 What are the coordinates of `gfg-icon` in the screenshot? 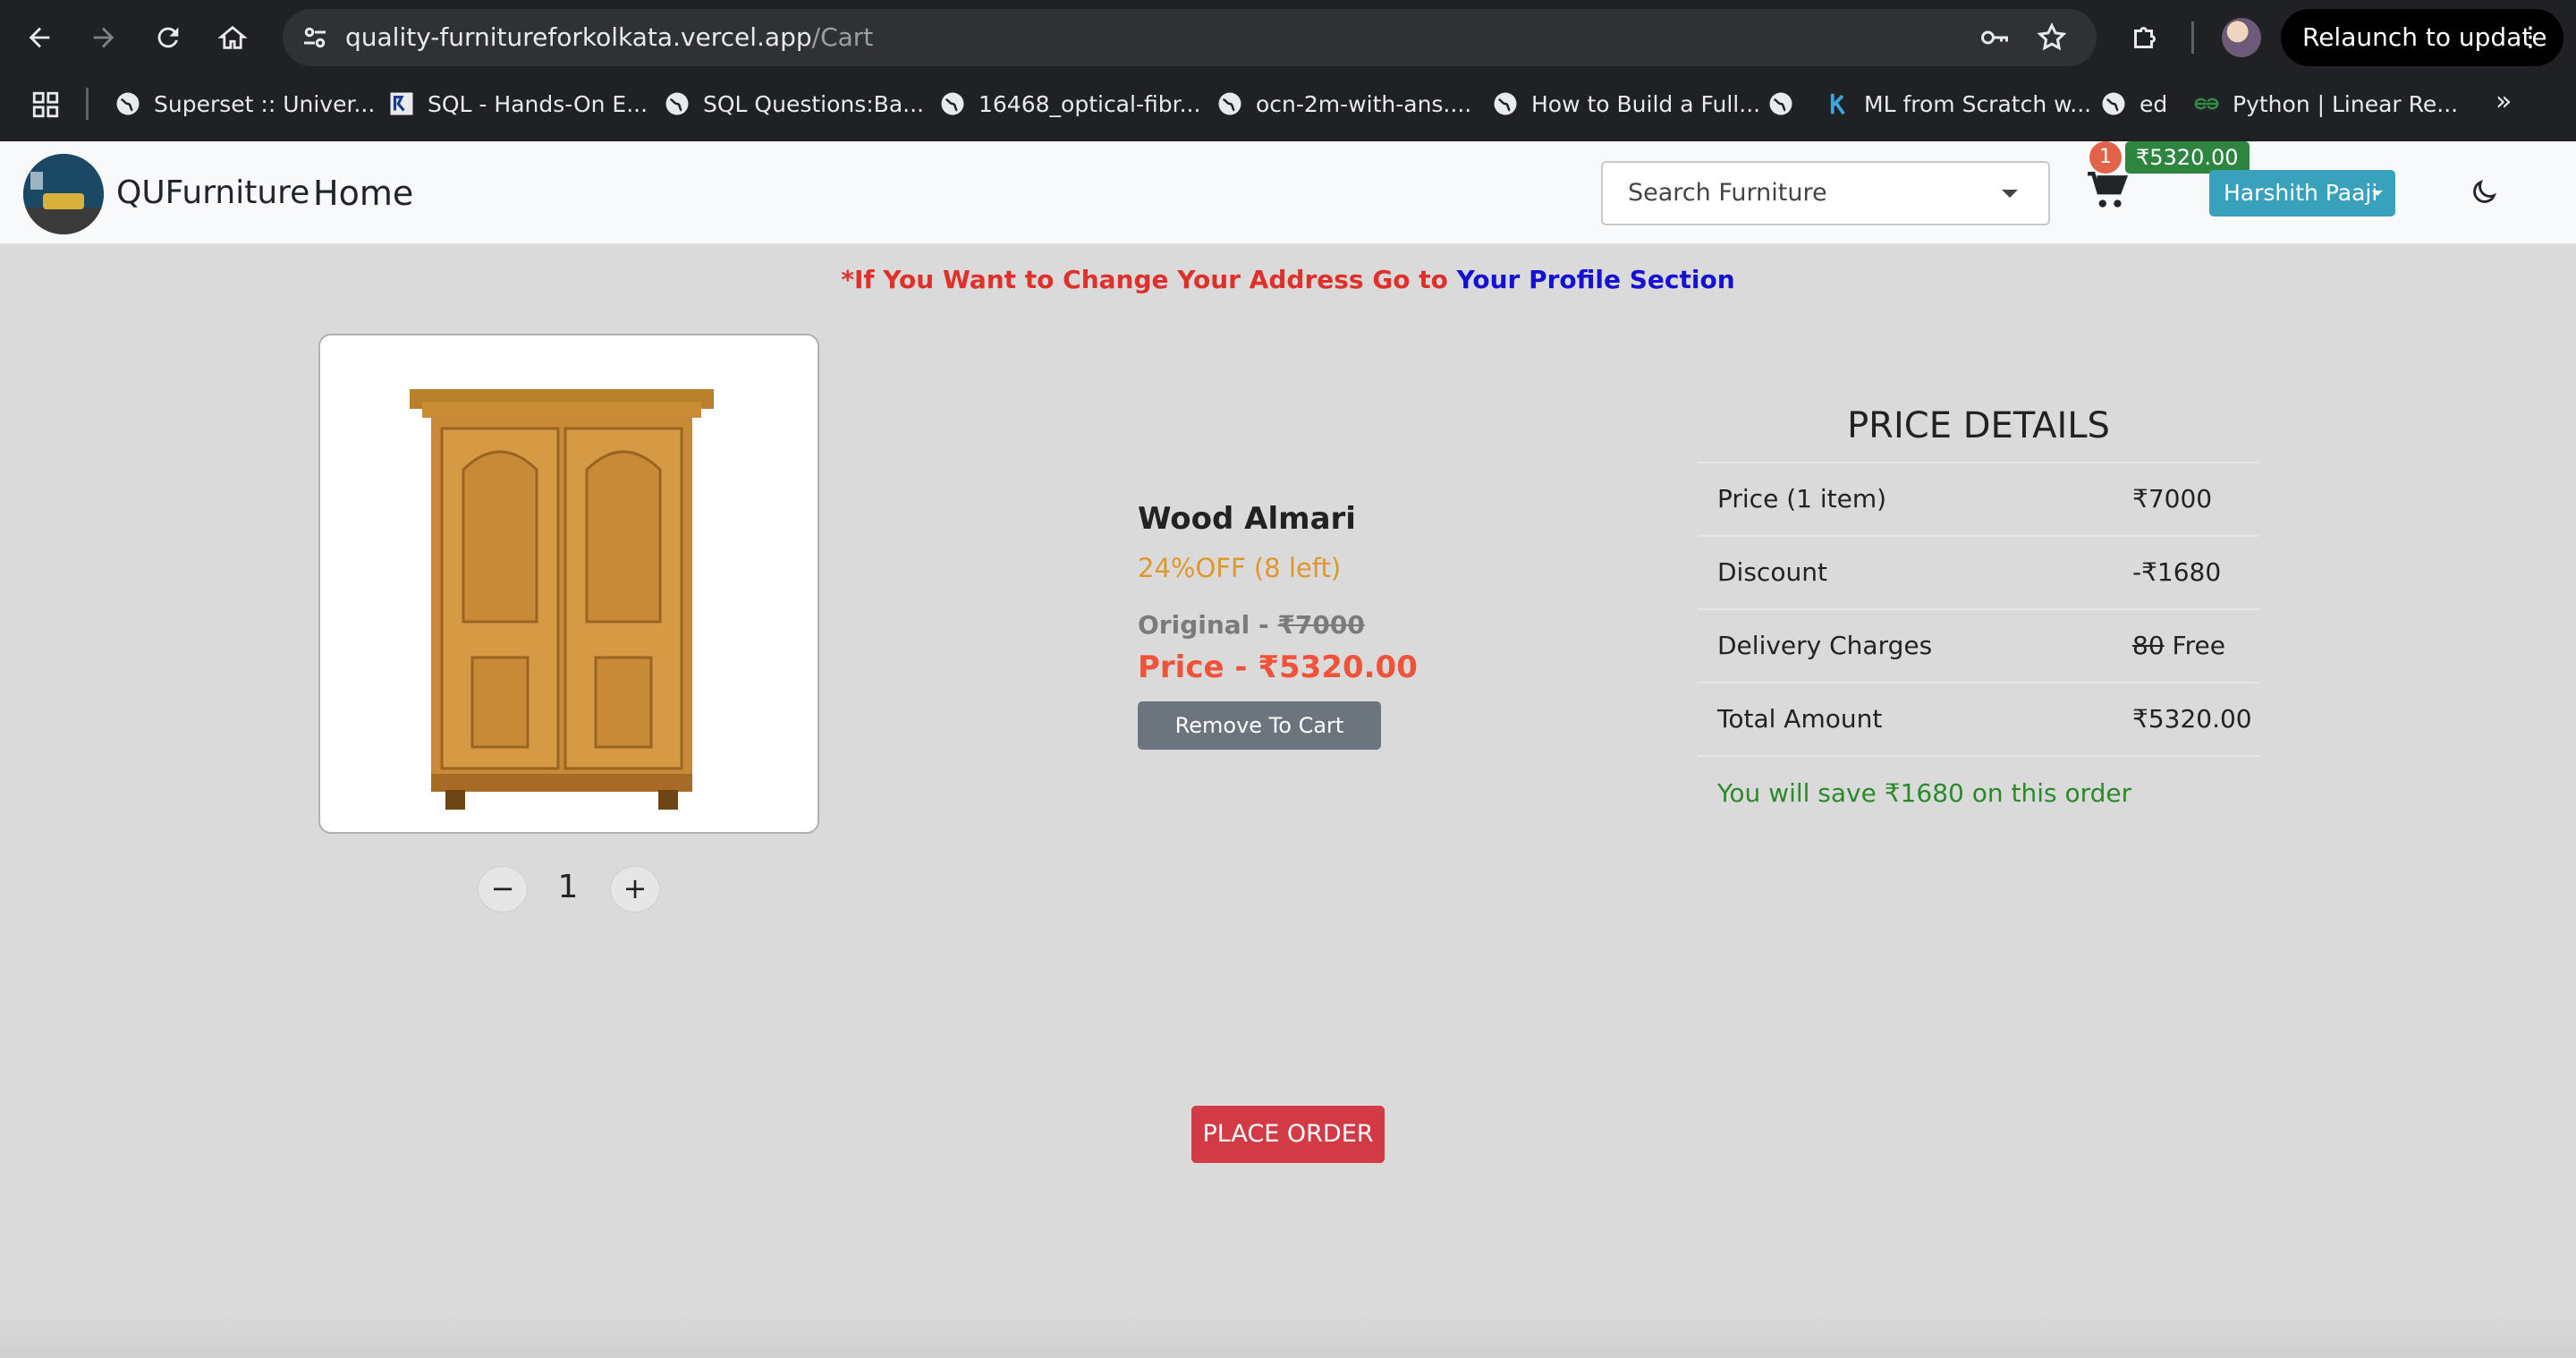 It's located at (2206, 104).